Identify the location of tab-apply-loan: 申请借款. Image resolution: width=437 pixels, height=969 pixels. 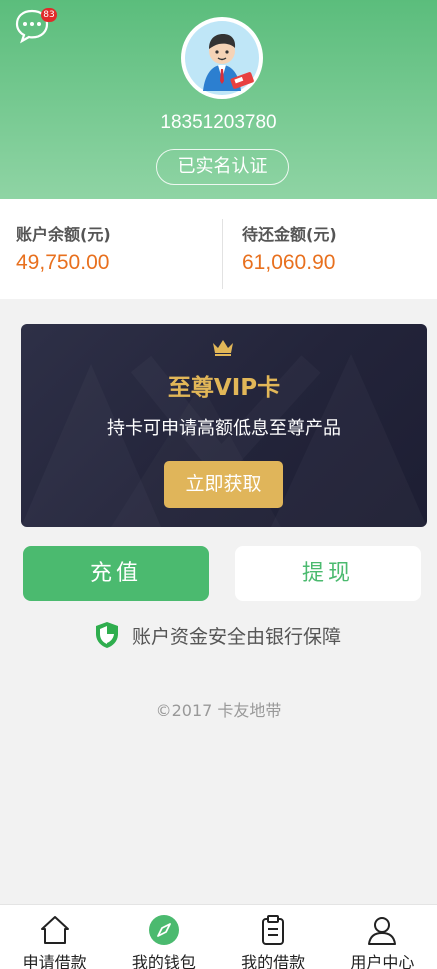
(54, 937).